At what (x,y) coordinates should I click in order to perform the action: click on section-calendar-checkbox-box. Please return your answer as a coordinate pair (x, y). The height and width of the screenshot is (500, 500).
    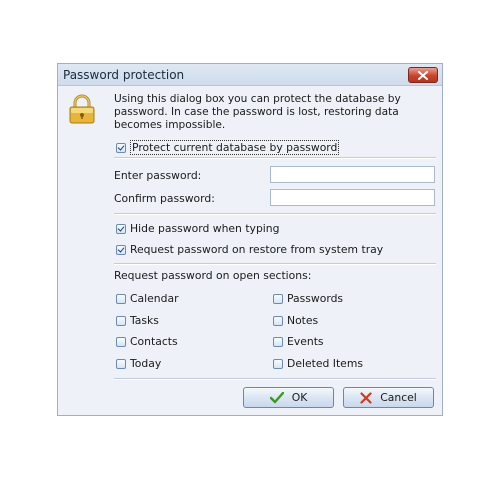
    Looking at the image, I should click on (121, 298).